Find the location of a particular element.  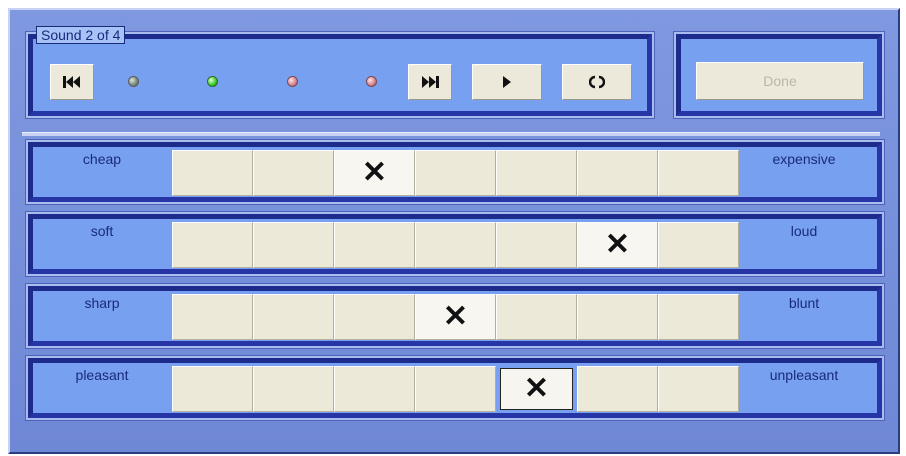

scale-right-label: expensive is located at coordinates (804, 159).